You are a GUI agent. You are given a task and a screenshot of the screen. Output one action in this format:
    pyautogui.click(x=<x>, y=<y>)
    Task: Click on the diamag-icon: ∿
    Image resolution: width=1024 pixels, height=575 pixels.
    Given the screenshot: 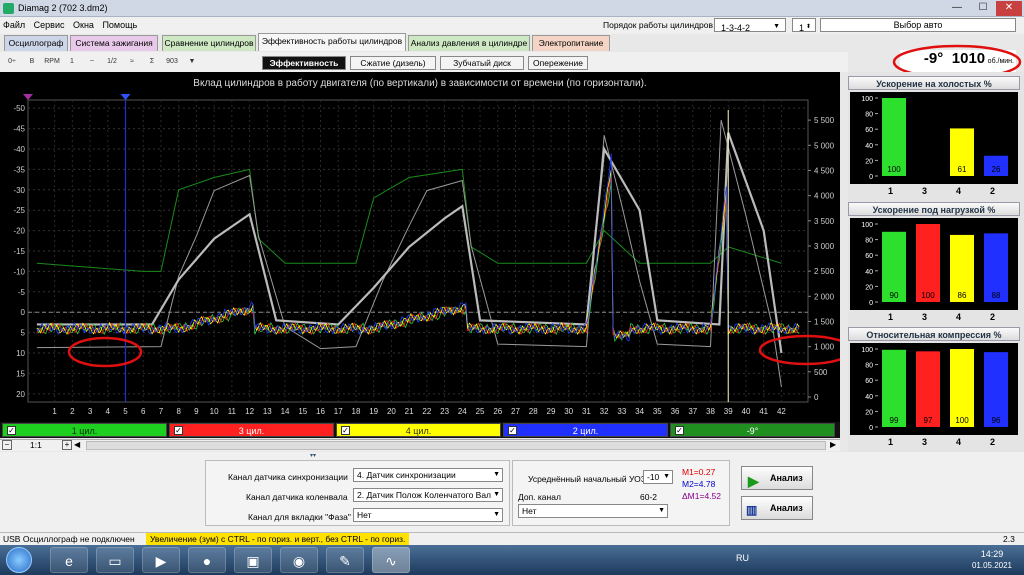 What is the action you would take?
    pyautogui.click(x=391, y=560)
    